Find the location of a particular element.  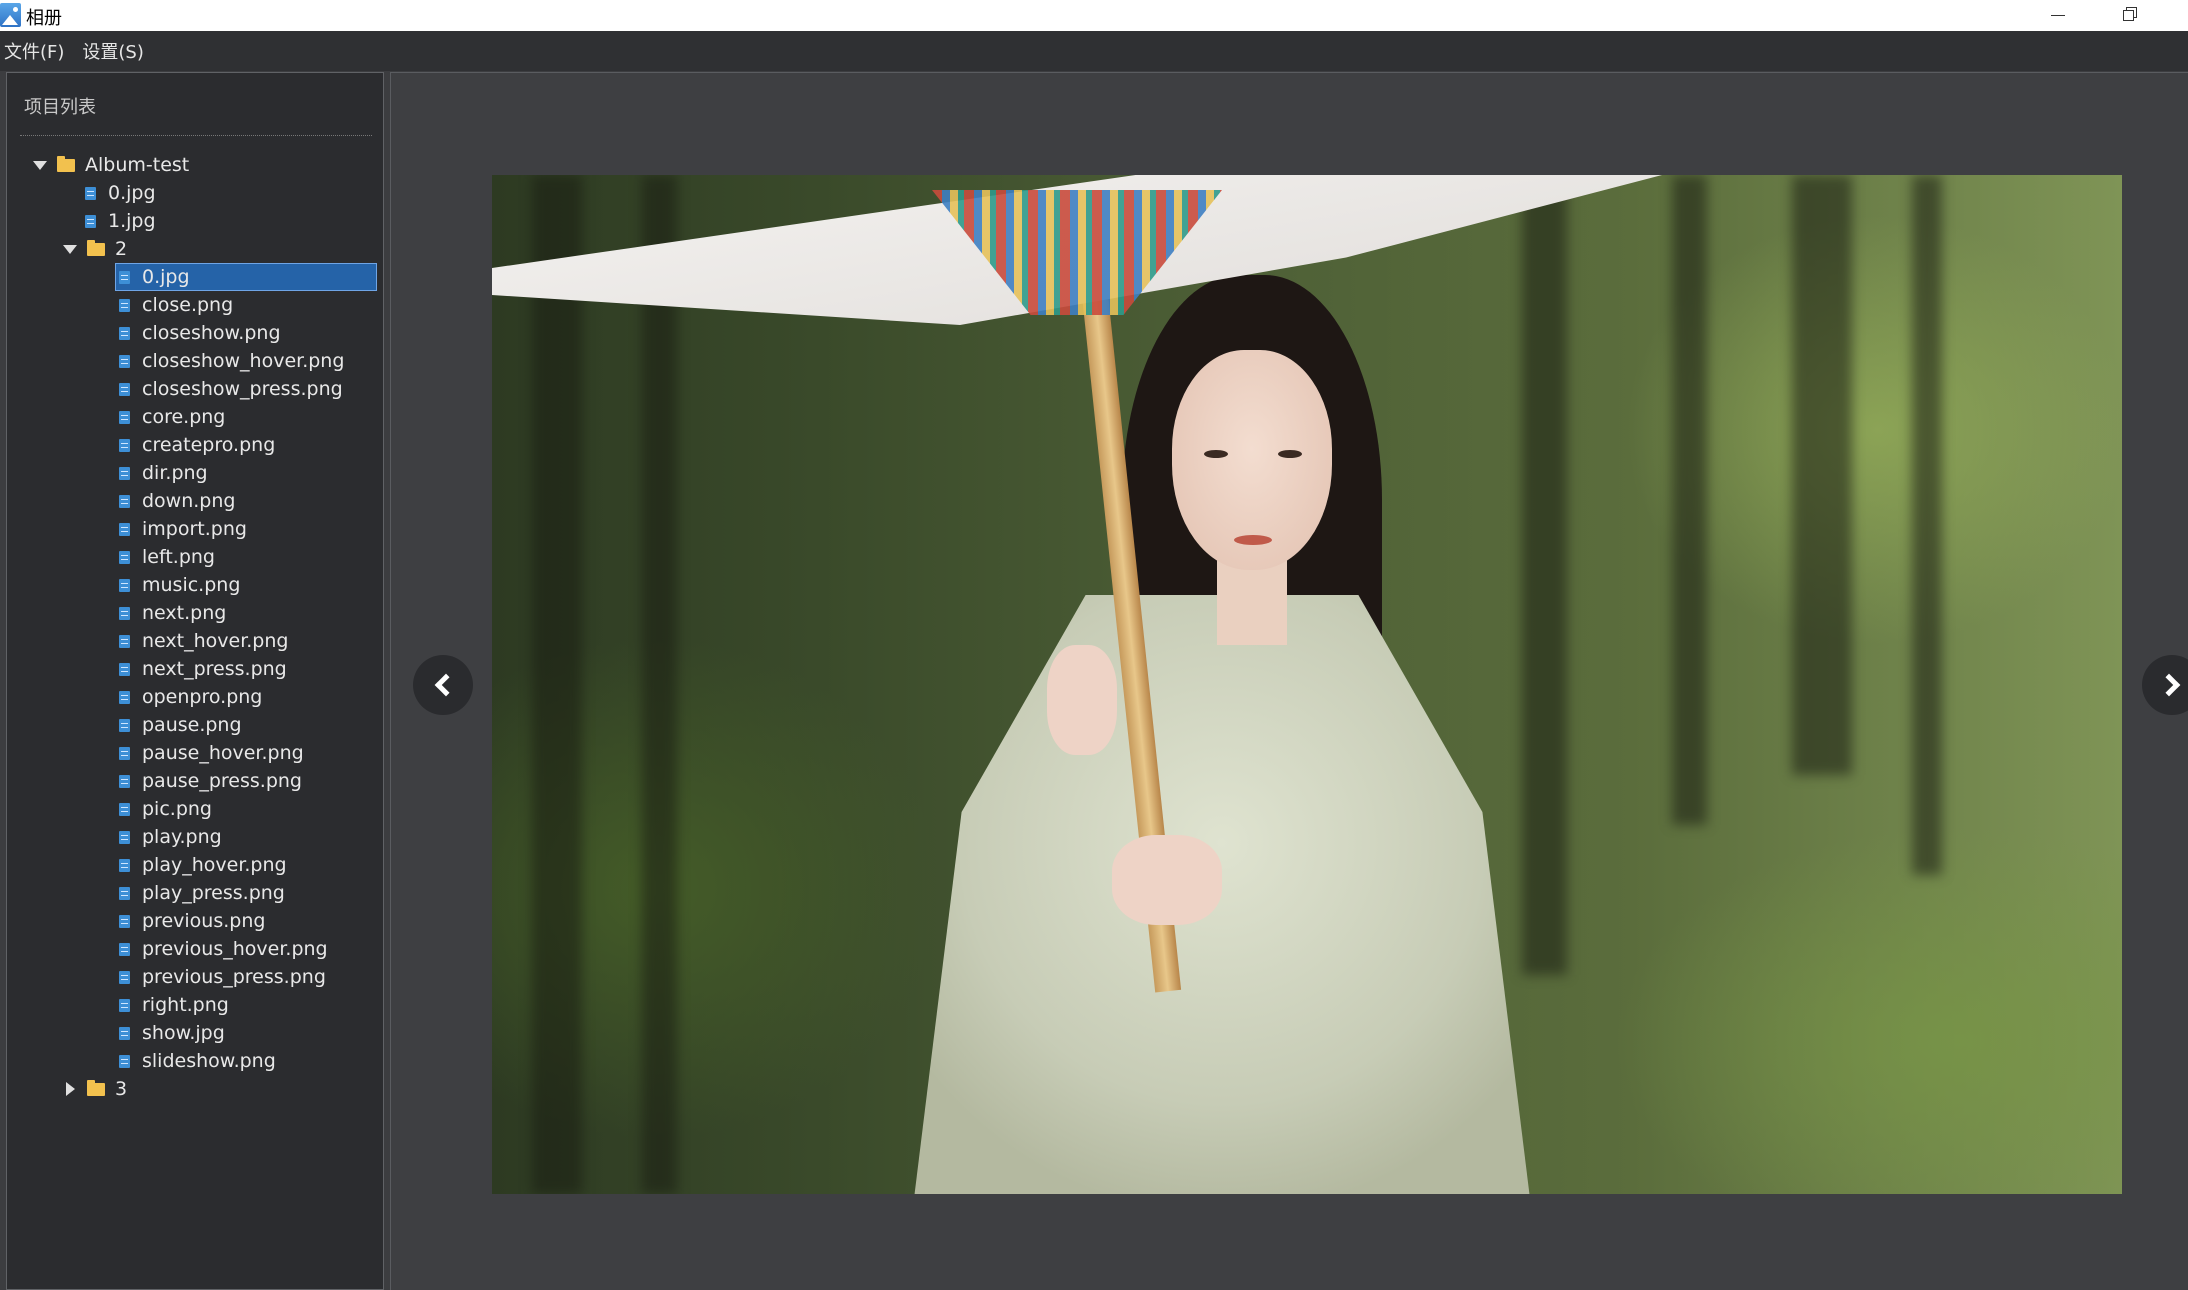

tree-file: slideshow.png is located at coordinates (197, 1061).